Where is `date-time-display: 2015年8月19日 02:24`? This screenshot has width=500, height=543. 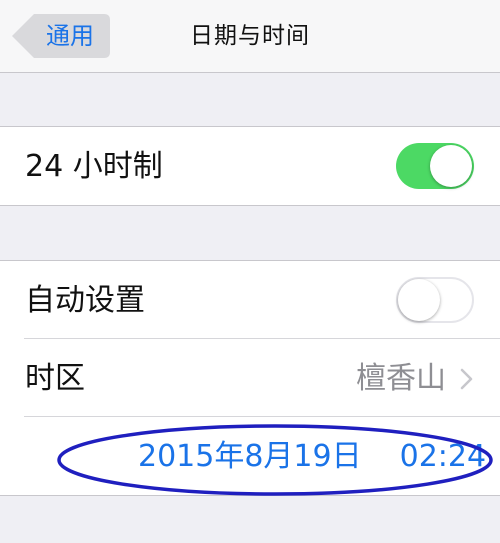
date-time-display: 2015年8月19日 02:24 is located at coordinates (312, 457).